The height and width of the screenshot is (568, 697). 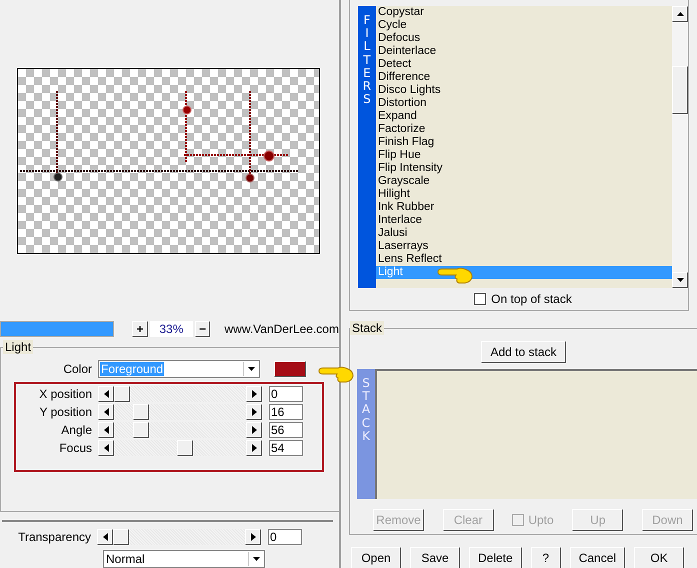 I want to click on zoom-out-button: −, so click(x=202, y=329).